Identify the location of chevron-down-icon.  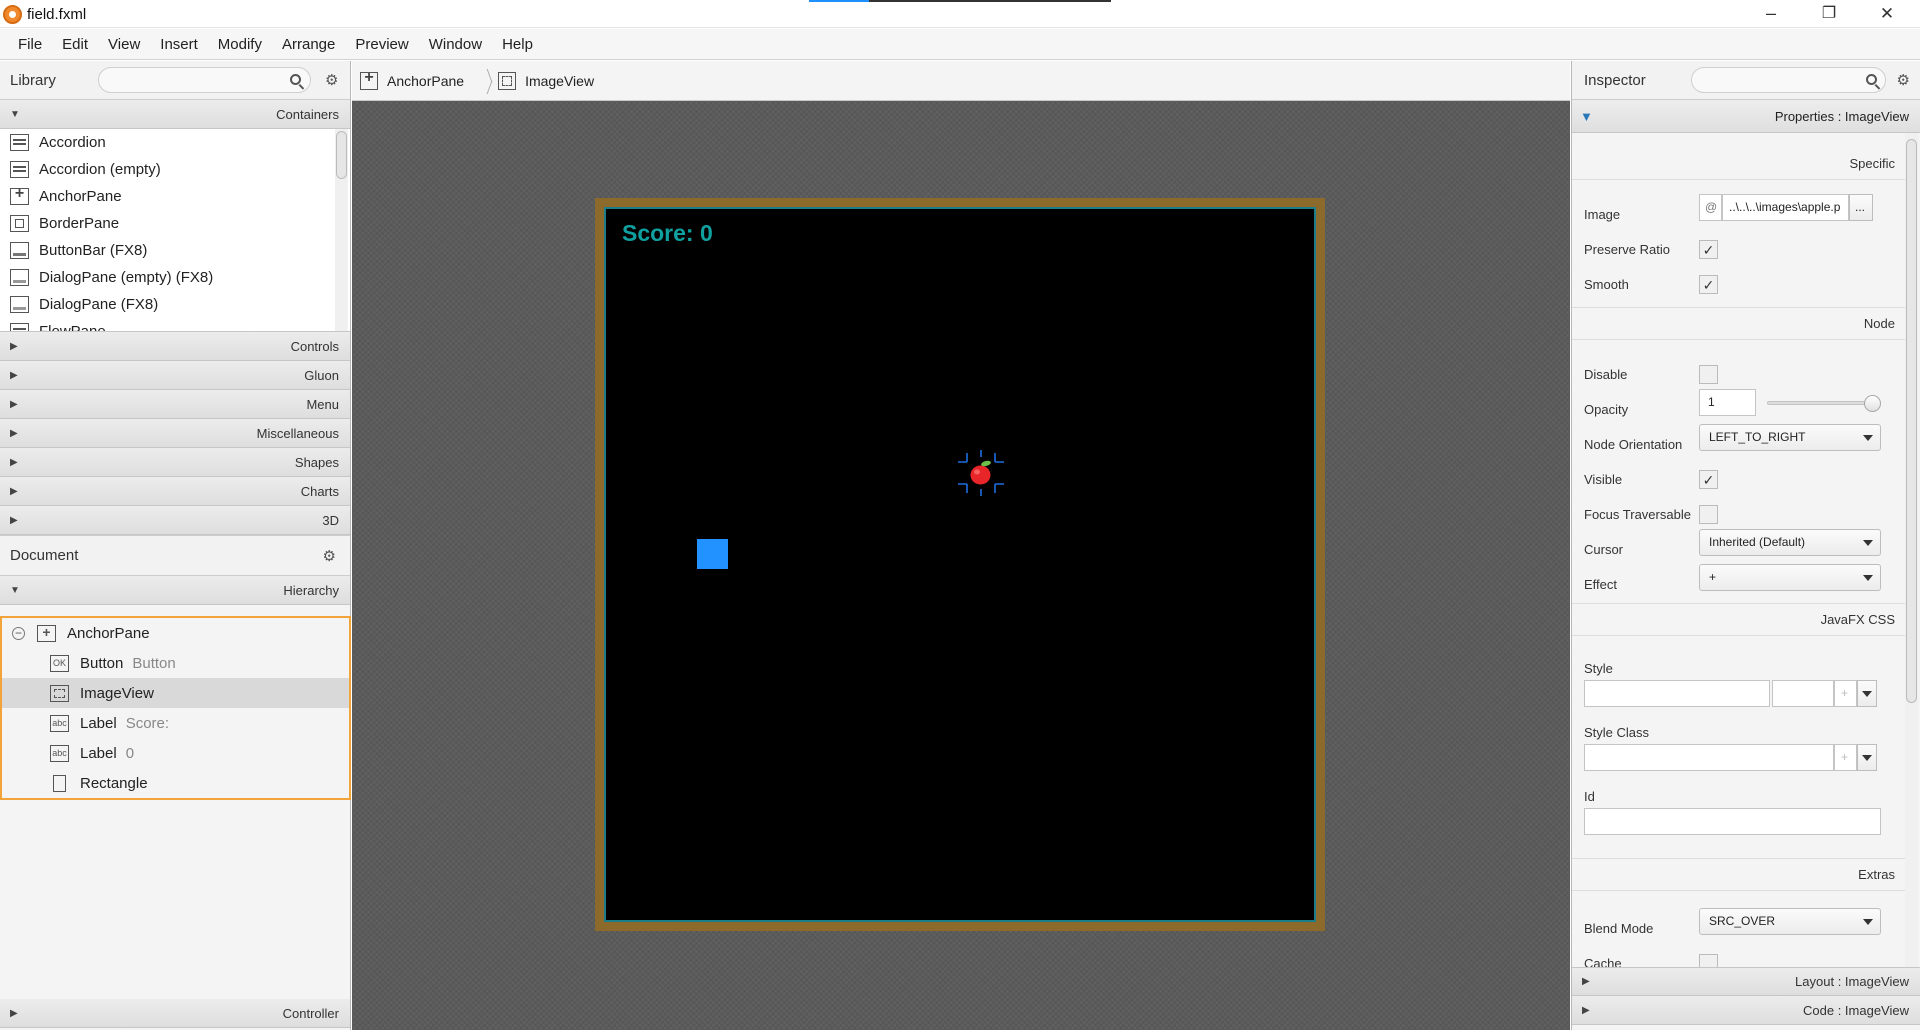
(1868, 578).